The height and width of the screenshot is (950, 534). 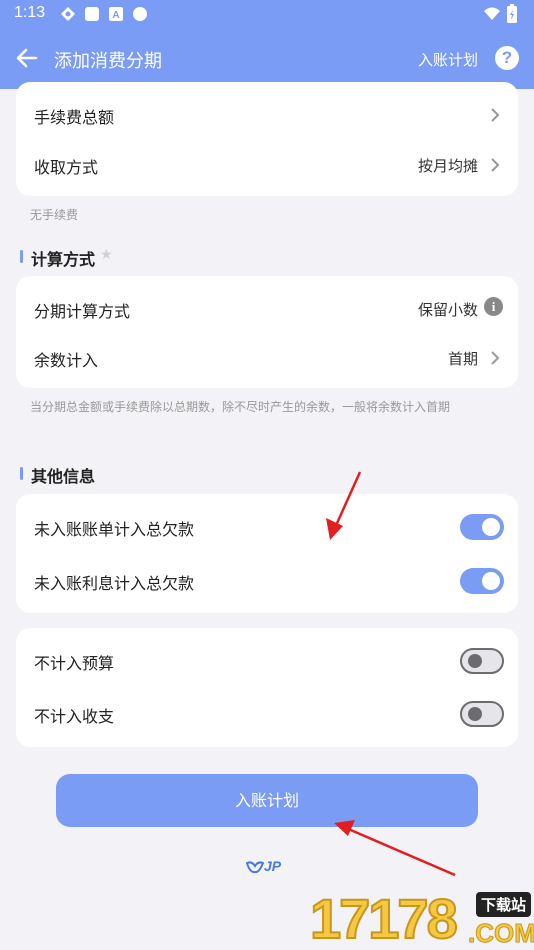 What do you see at coordinates (492, 13) in the screenshot?
I see `wifi-icon` at bounding box center [492, 13].